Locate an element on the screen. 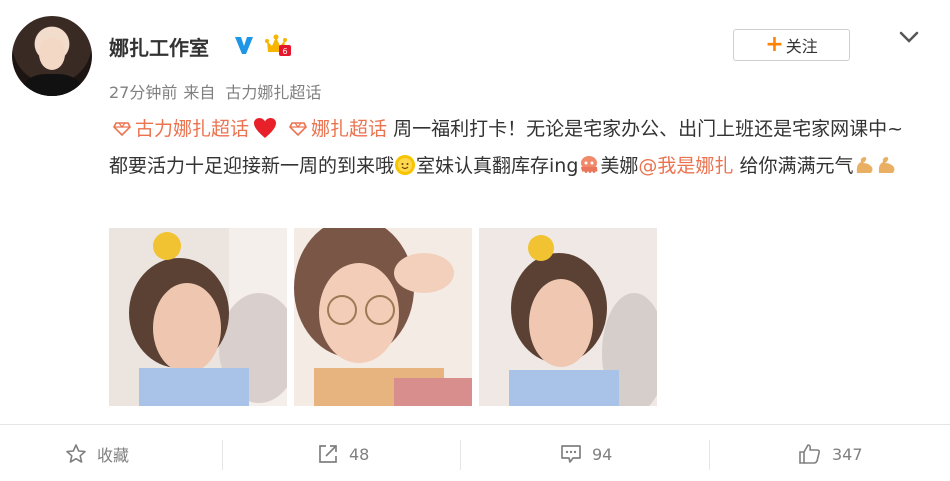 The image size is (950, 481). favorite-button: 收藏 is located at coordinates (97, 454).